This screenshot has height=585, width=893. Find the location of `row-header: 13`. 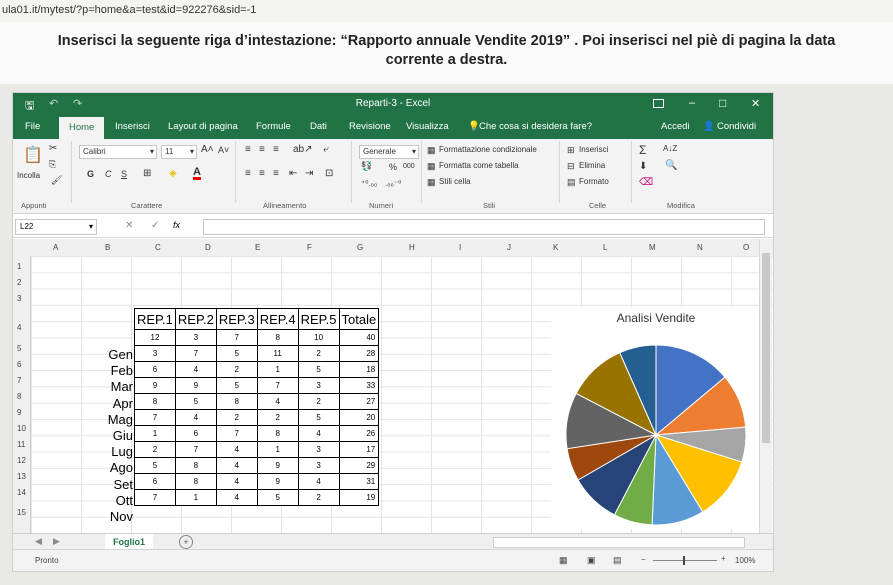

row-header: 13 is located at coordinates (21, 476).